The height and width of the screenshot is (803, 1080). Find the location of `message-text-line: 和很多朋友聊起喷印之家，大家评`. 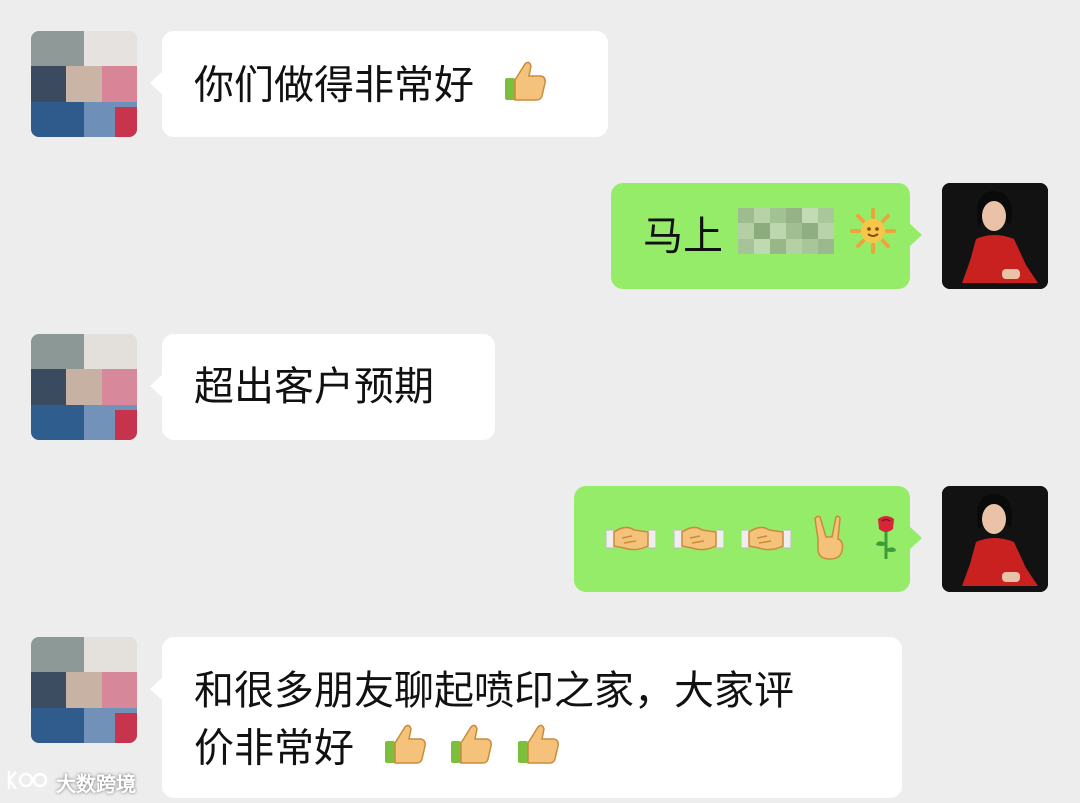

message-text-line: 和很多朋友聊起喷印之家，大家评 is located at coordinates (494, 691).